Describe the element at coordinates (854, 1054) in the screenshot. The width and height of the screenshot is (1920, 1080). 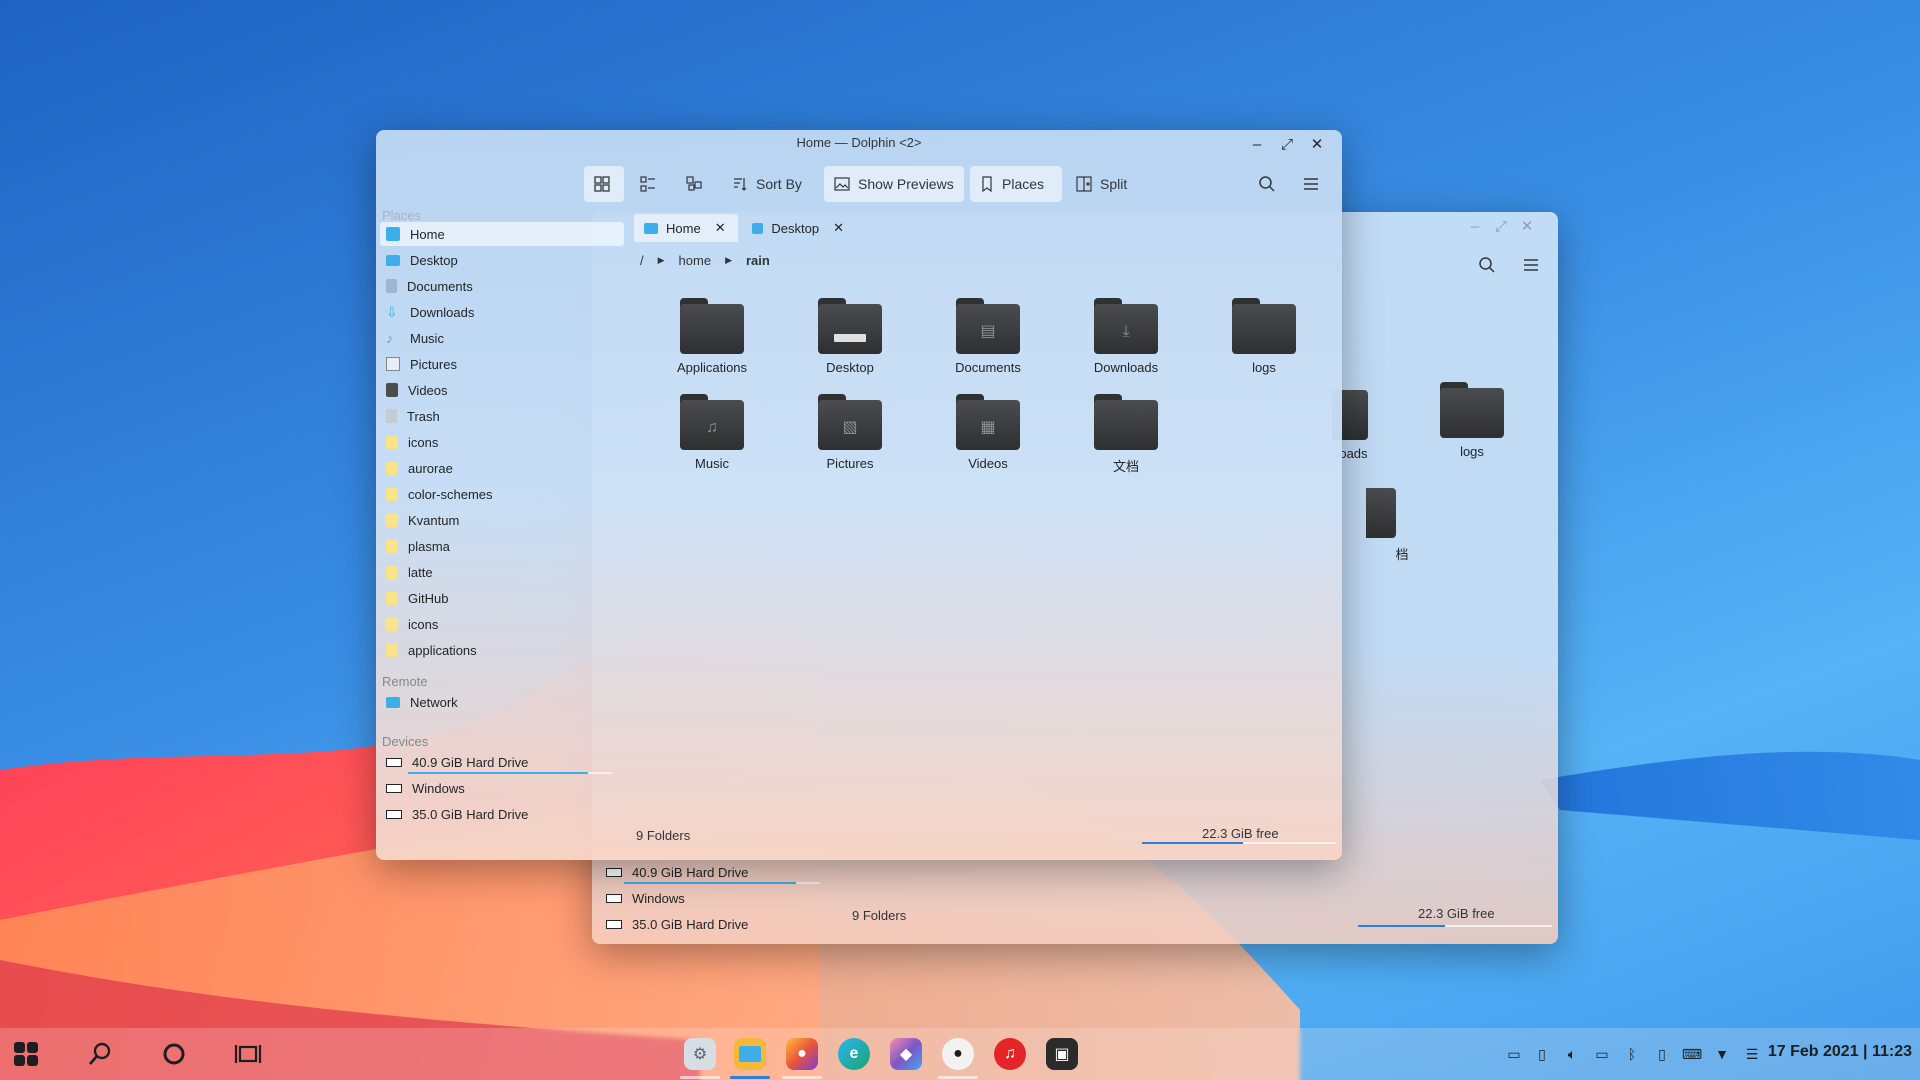
I see `app-edge: e` at that location.